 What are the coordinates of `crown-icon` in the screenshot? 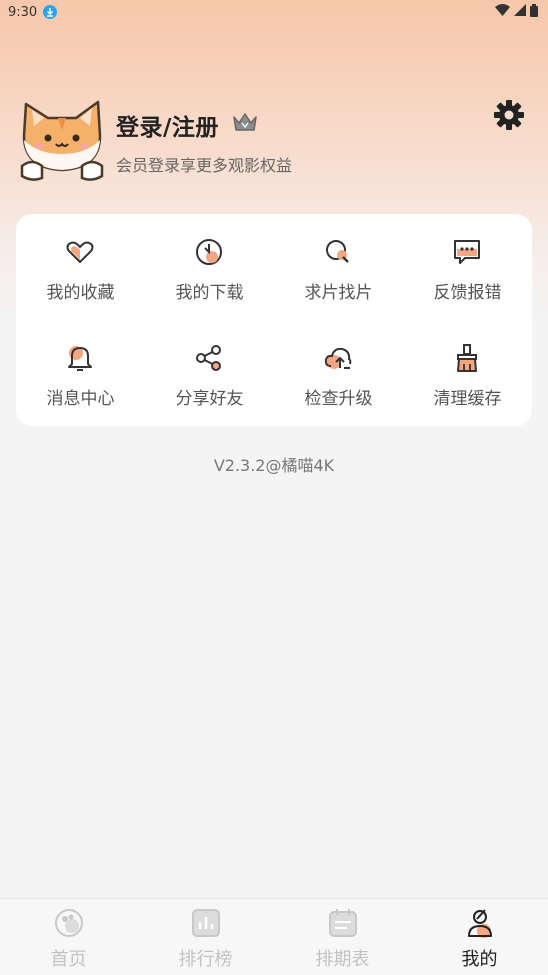 It's located at (245, 124).